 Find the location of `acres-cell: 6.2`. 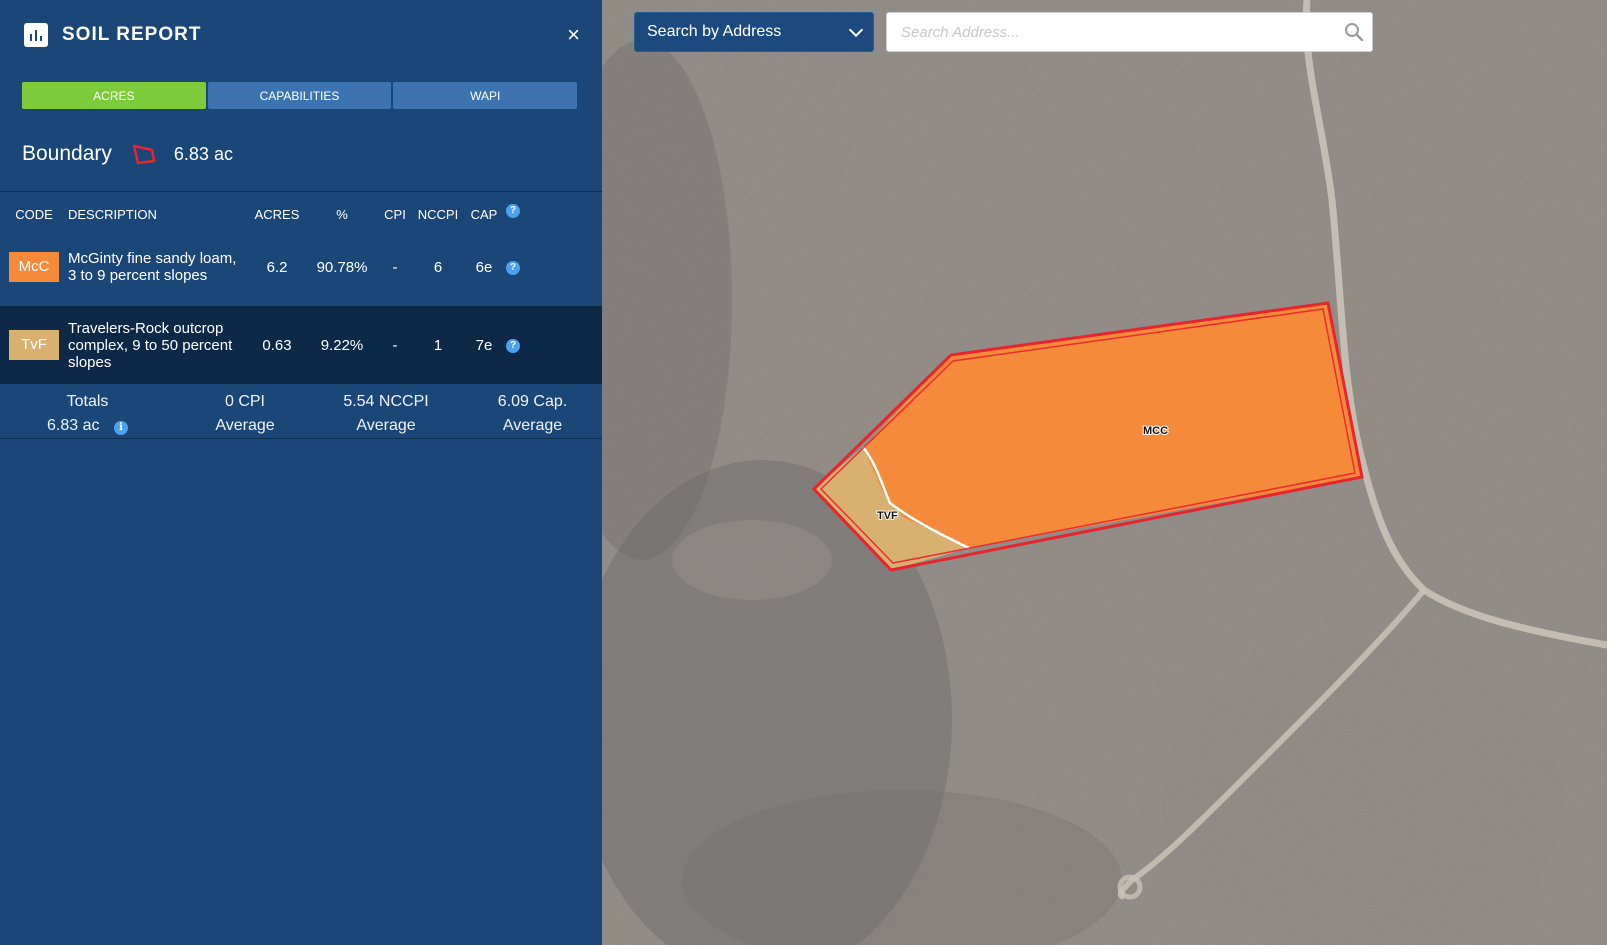

acres-cell: 6.2 is located at coordinates (277, 267).